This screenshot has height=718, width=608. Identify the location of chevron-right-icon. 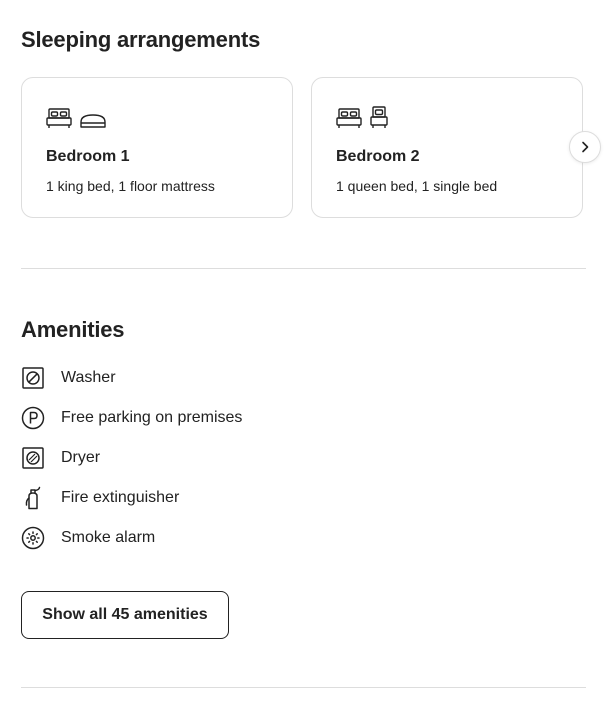
(585, 147).